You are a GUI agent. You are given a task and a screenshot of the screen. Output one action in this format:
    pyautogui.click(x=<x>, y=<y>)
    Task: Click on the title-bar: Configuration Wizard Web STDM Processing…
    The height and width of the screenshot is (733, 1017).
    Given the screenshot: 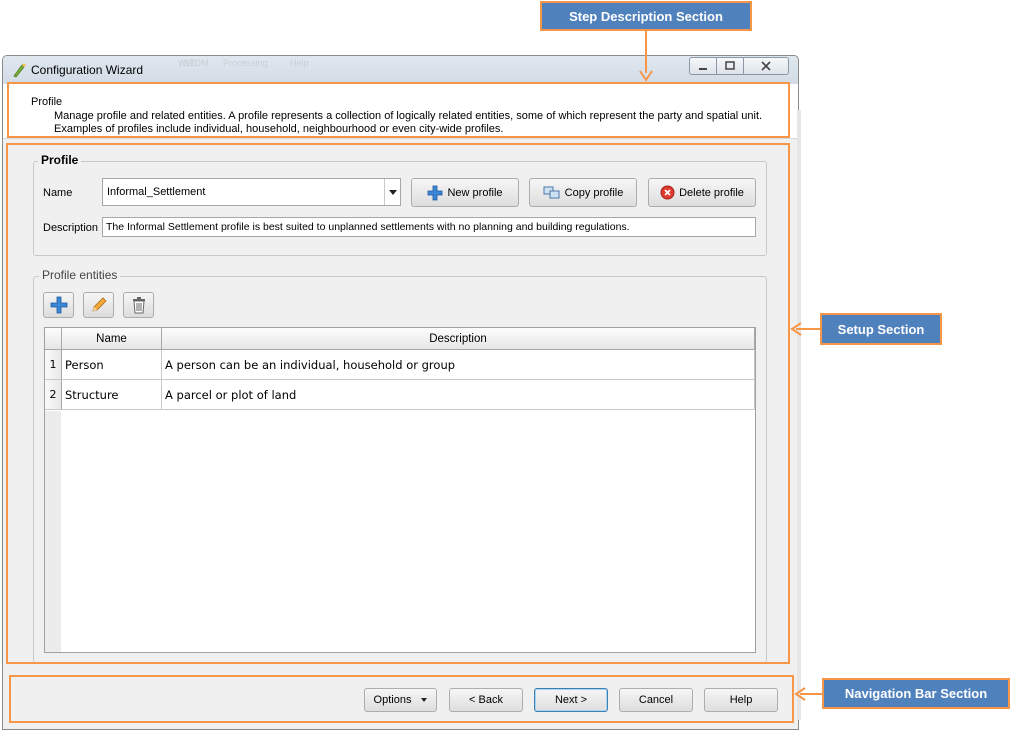 What is the action you would take?
    pyautogui.click(x=400, y=70)
    